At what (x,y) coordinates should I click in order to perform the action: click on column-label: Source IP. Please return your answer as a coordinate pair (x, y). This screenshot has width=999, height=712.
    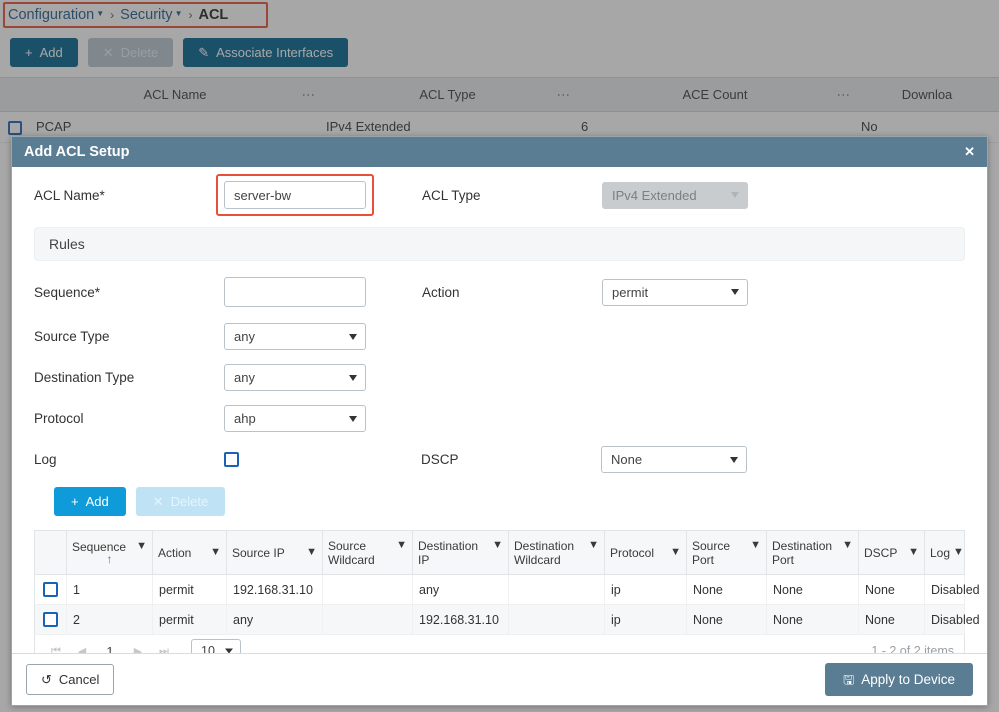
    Looking at the image, I should click on (258, 552).